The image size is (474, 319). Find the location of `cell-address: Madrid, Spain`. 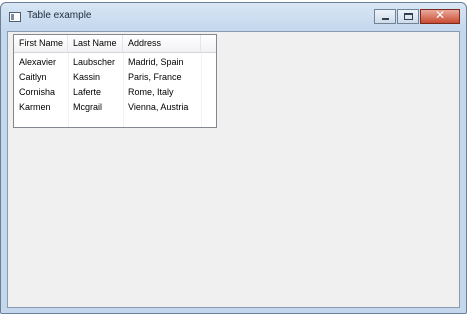

cell-address: Madrid, Spain is located at coordinates (156, 62).